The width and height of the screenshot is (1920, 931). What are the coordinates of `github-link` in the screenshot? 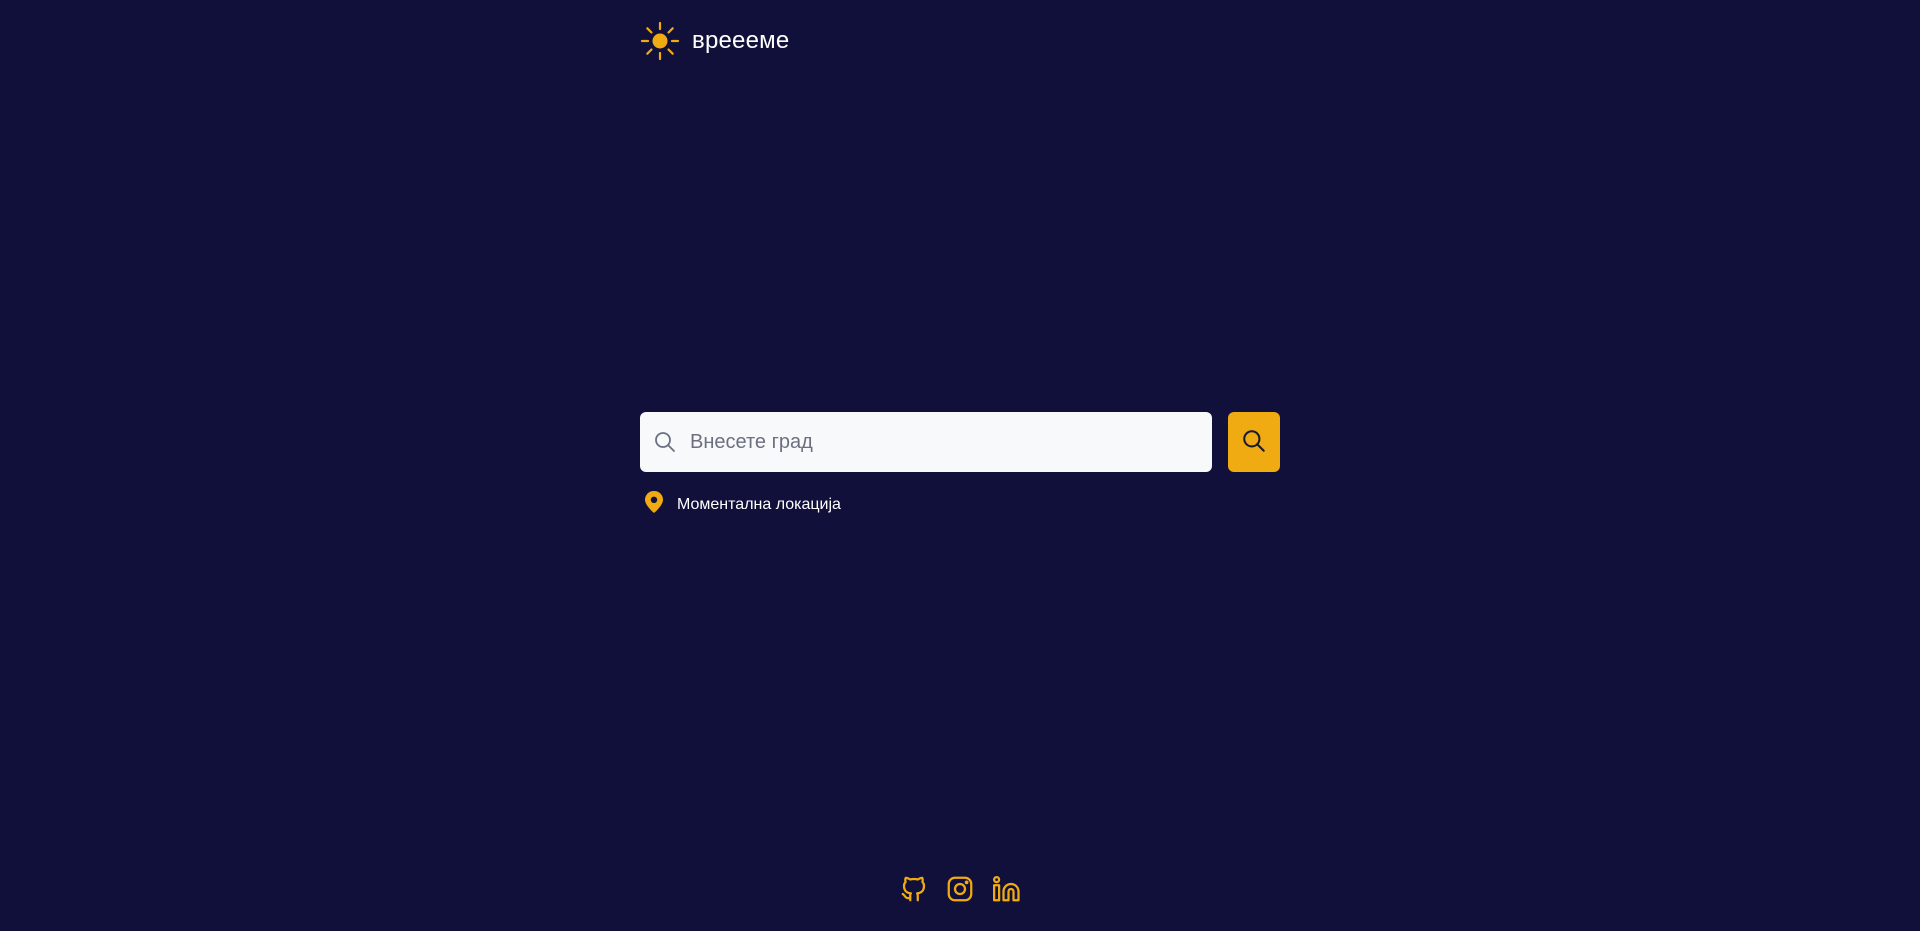 It's located at (914, 891).